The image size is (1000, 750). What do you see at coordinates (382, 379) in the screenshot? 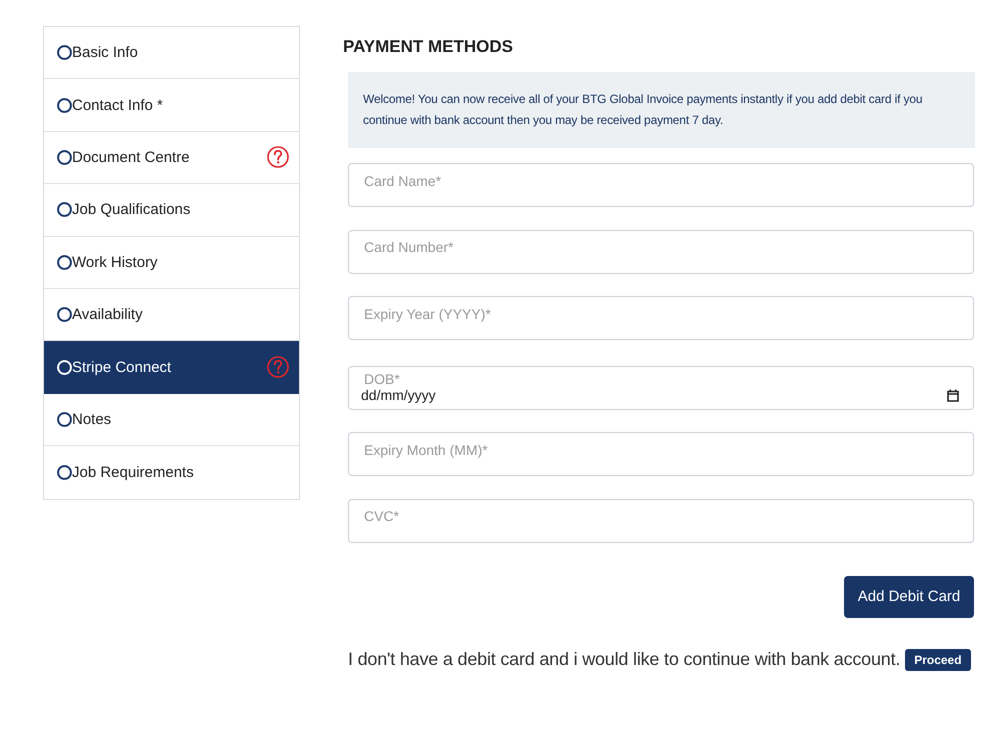
I see `field-label: DOB*` at bounding box center [382, 379].